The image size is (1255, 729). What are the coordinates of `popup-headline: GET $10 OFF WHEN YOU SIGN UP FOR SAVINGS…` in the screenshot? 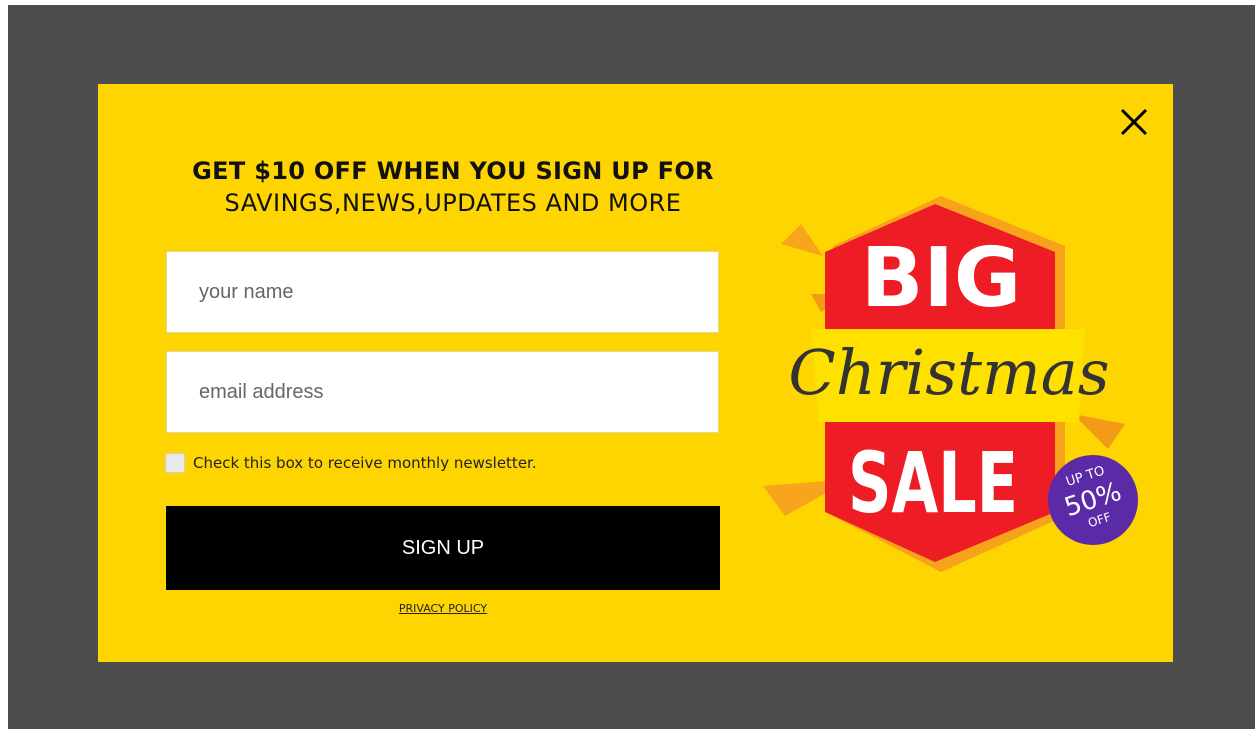 It's located at (453, 188).